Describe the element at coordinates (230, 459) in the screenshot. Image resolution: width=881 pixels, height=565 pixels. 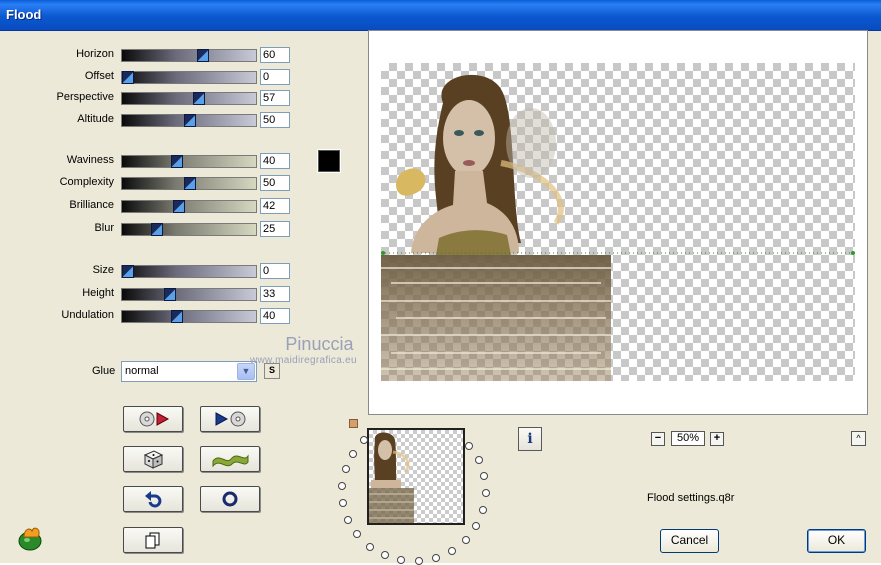
I see `wave-button` at that location.